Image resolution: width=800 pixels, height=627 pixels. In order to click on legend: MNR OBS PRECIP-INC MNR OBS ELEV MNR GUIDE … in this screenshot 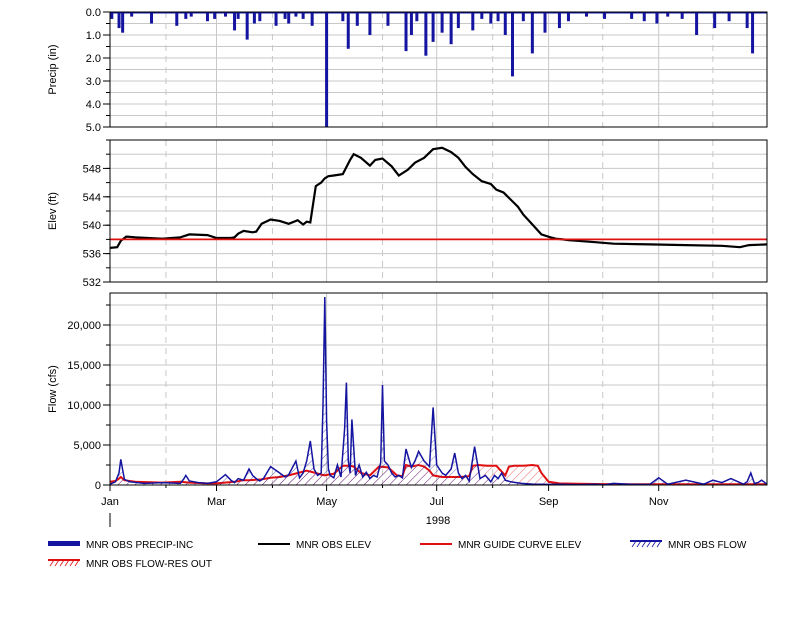, I will do `click(397, 555)`.